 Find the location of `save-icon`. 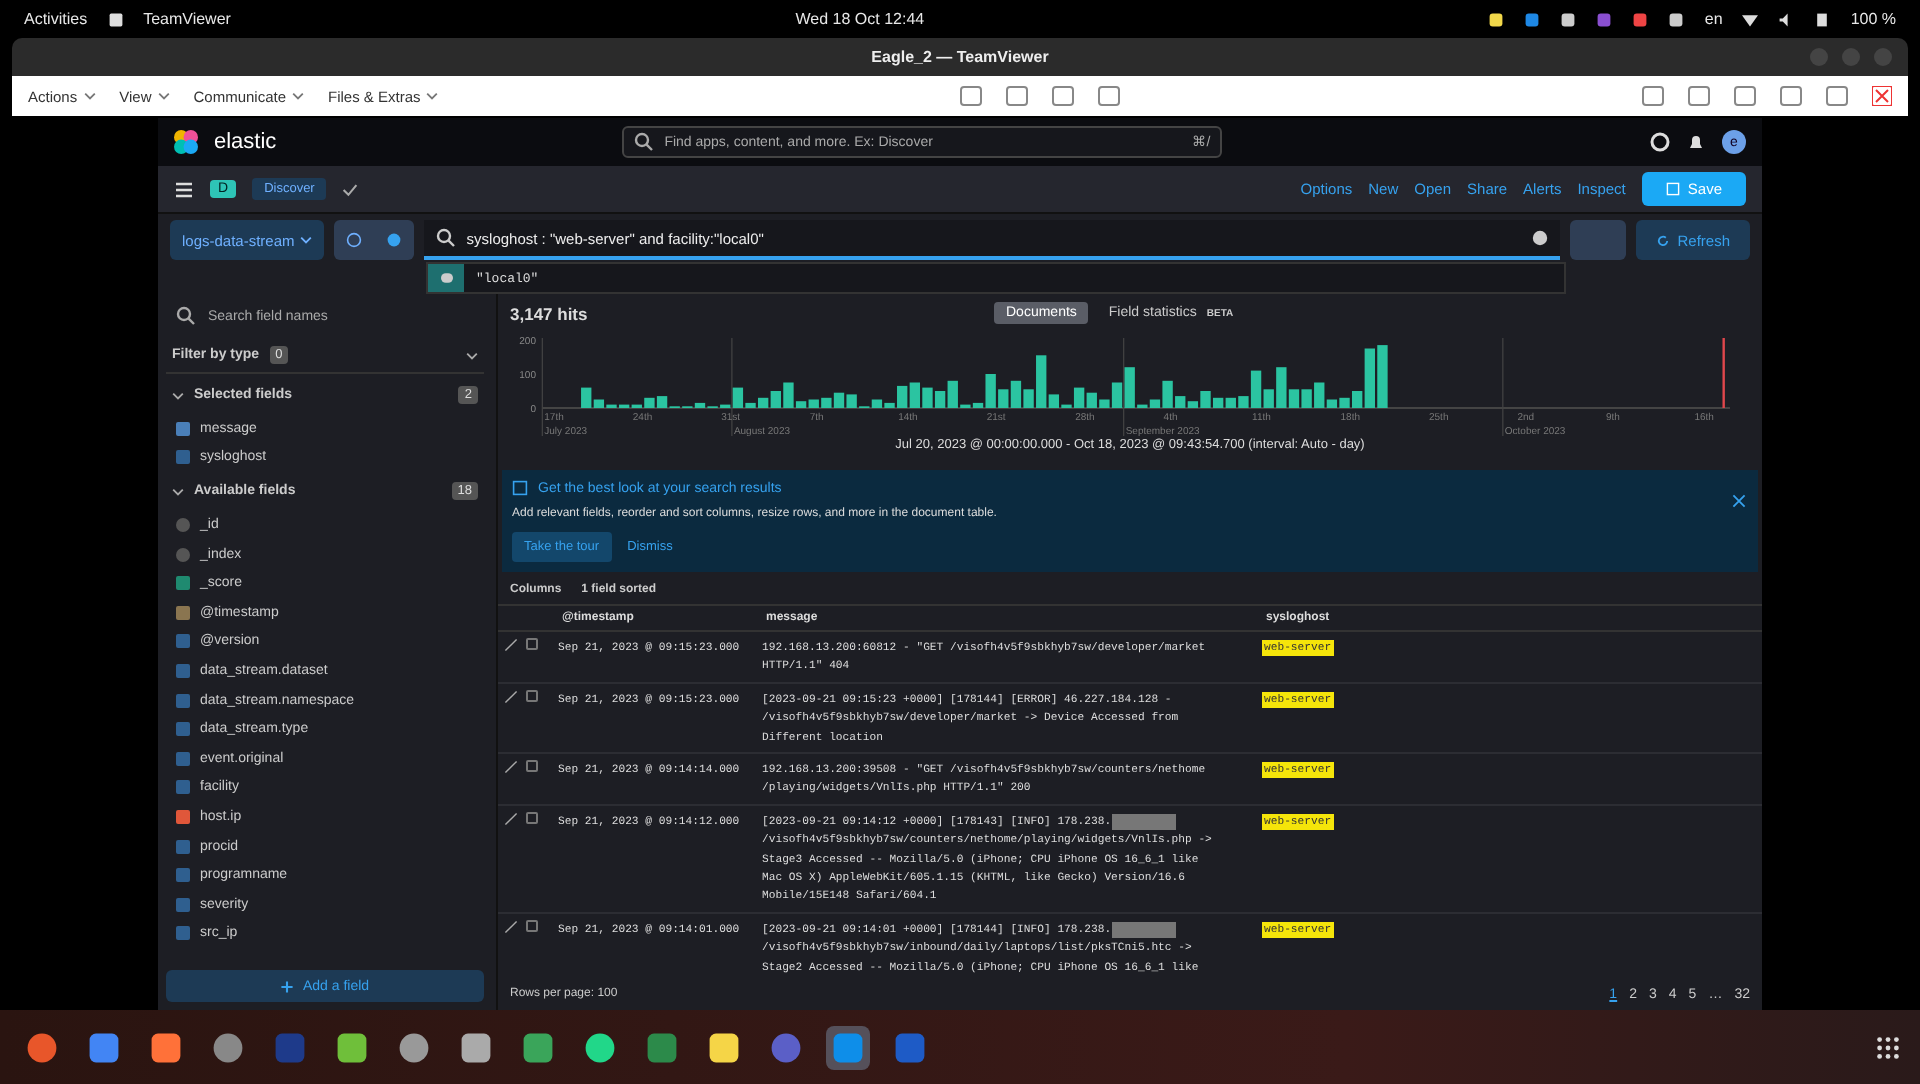

save-icon is located at coordinates (1672, 189).